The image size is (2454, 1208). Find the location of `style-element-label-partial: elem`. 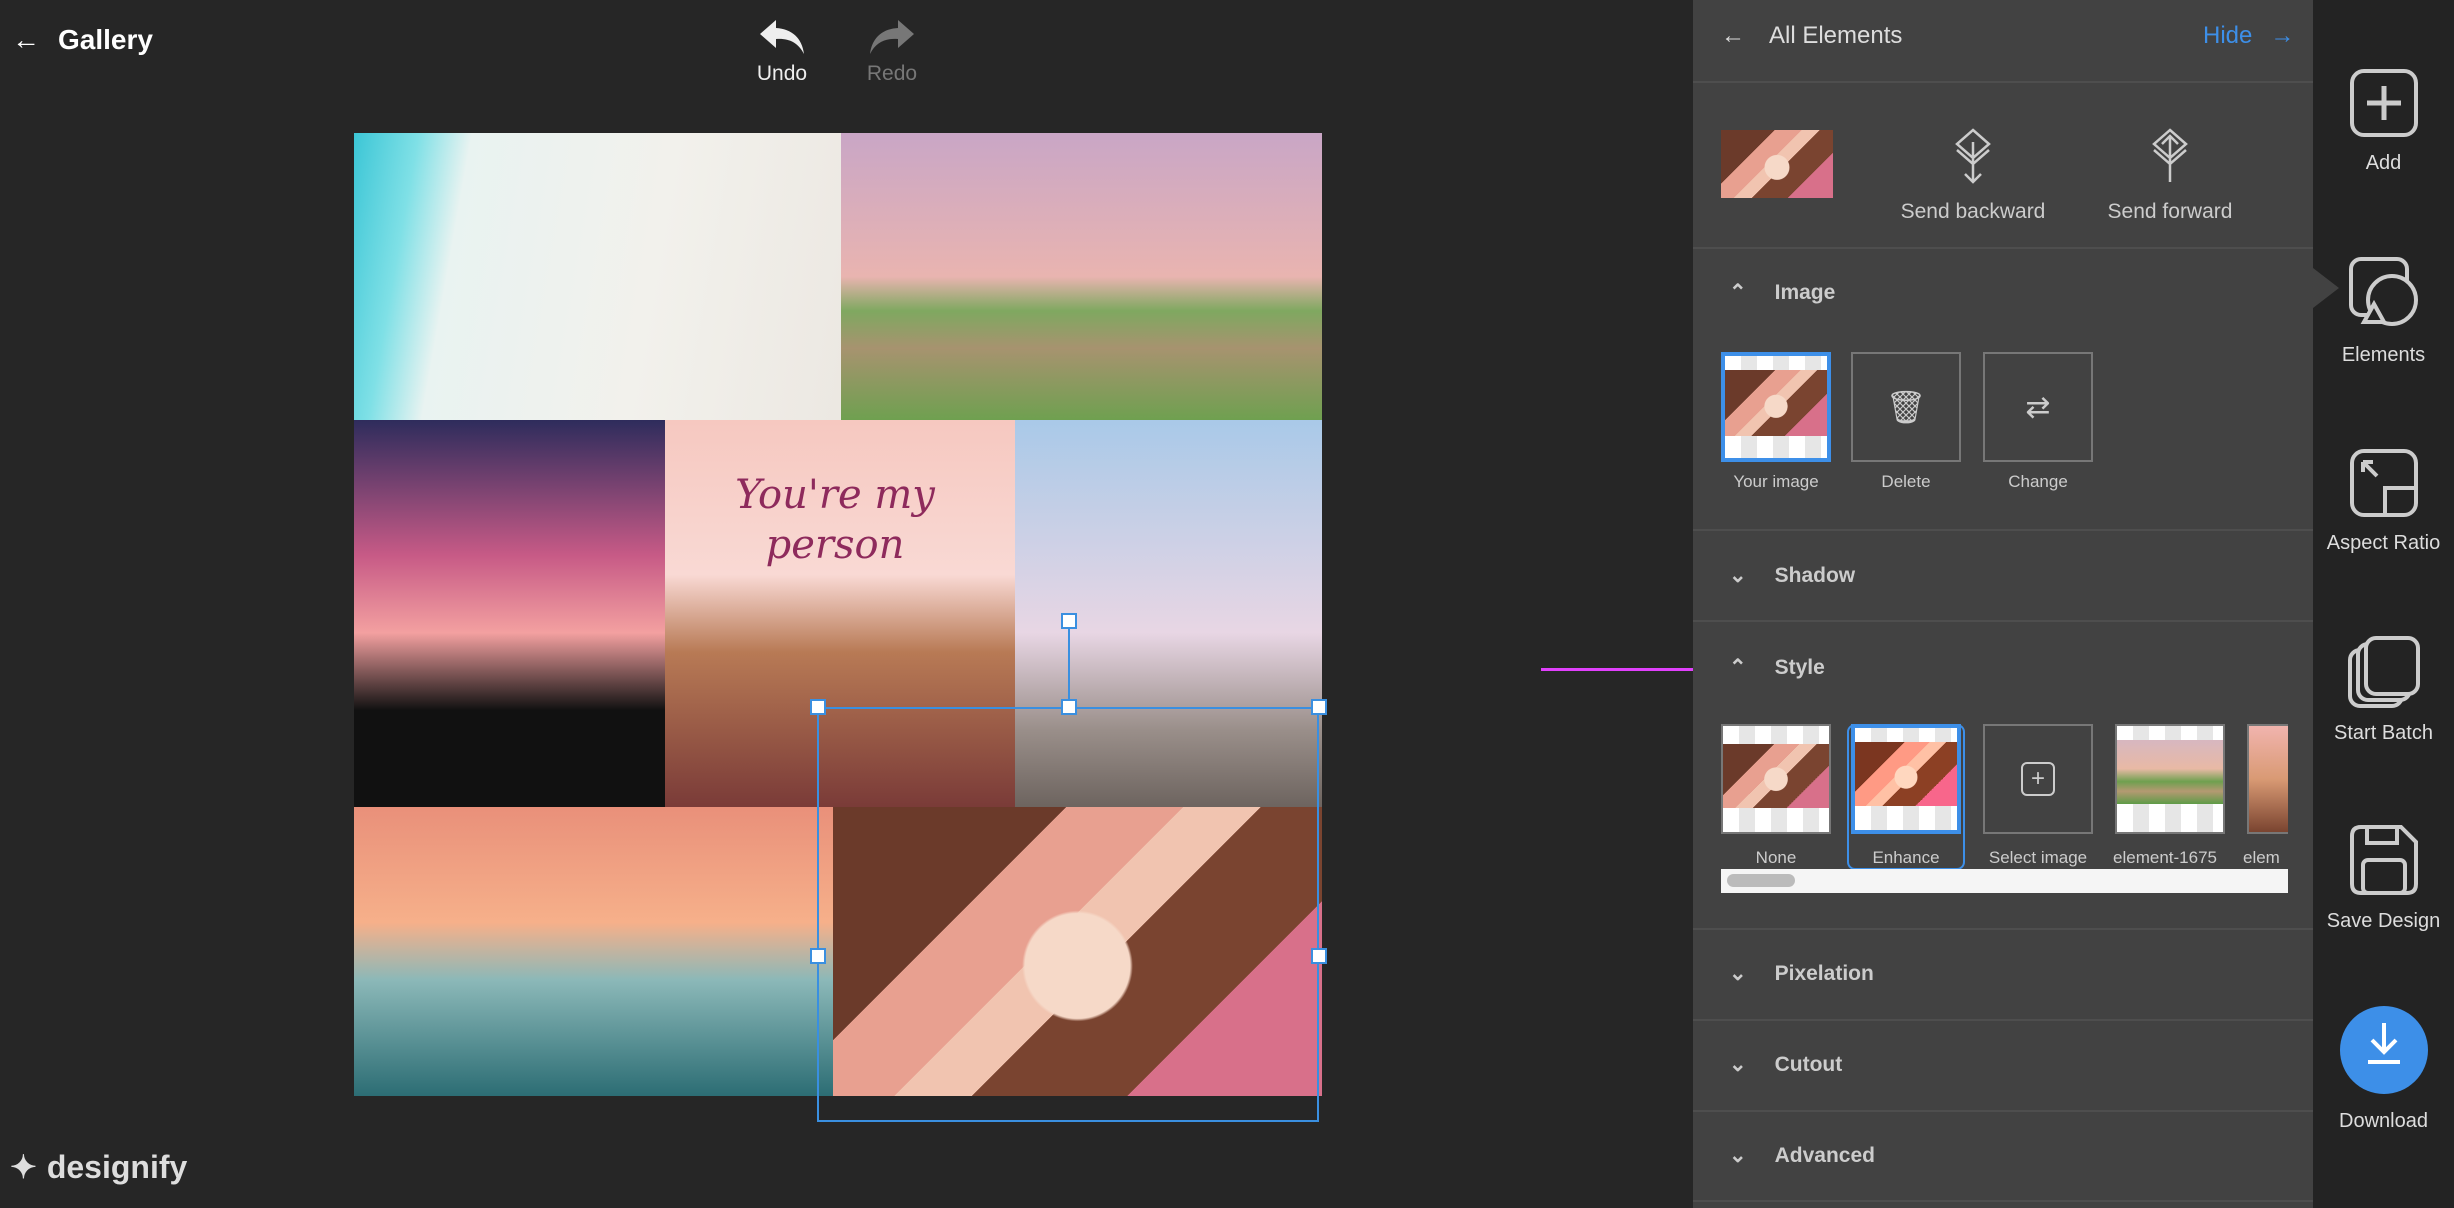

style-element-label-partial: elem is located at coordinates (2261, 857).